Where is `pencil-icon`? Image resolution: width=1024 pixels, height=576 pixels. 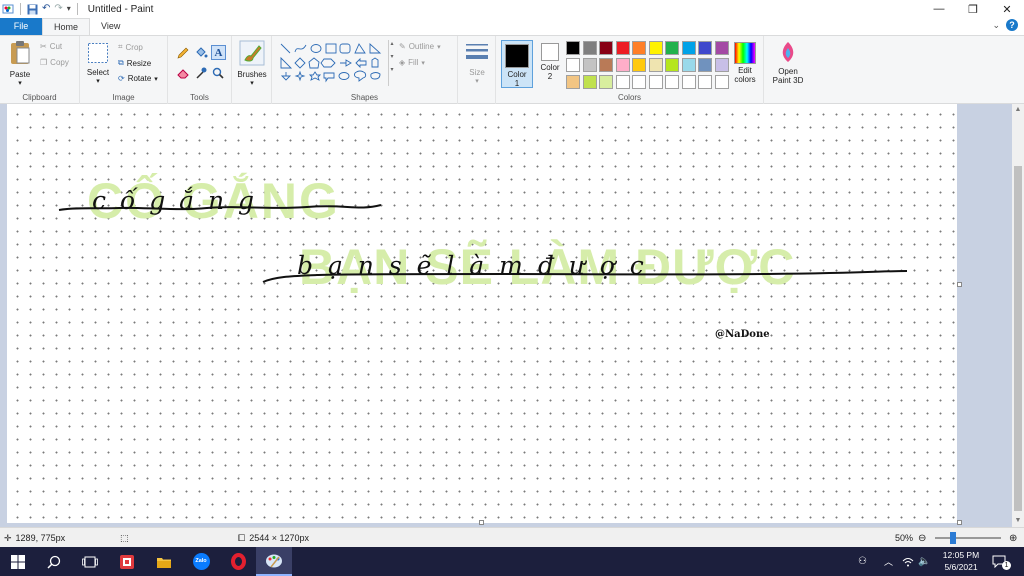
pencil-icon is located at coordinates (183, 53).